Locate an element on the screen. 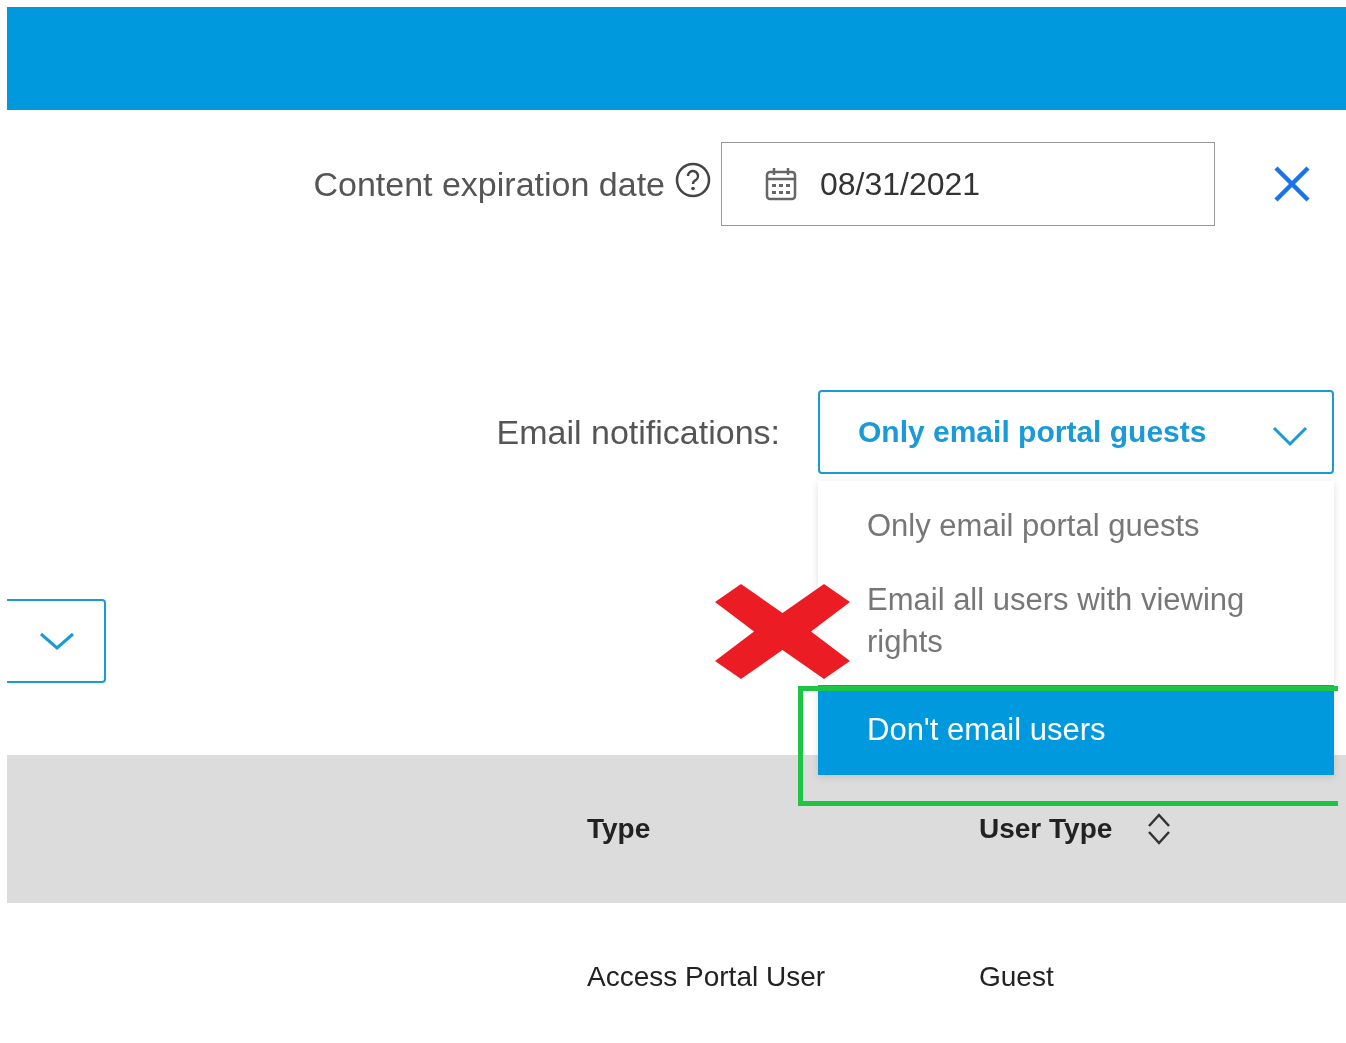 The height and width of the screenshot is (1043, 1346). dropdown-option: Don't email users is located at coordinates (1076, 730).